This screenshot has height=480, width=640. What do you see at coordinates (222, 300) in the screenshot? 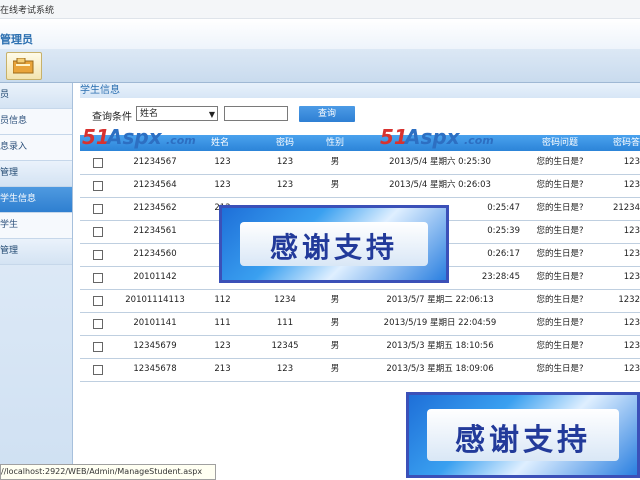
I see `cell-name: 112` at bounding box center [222, 300].